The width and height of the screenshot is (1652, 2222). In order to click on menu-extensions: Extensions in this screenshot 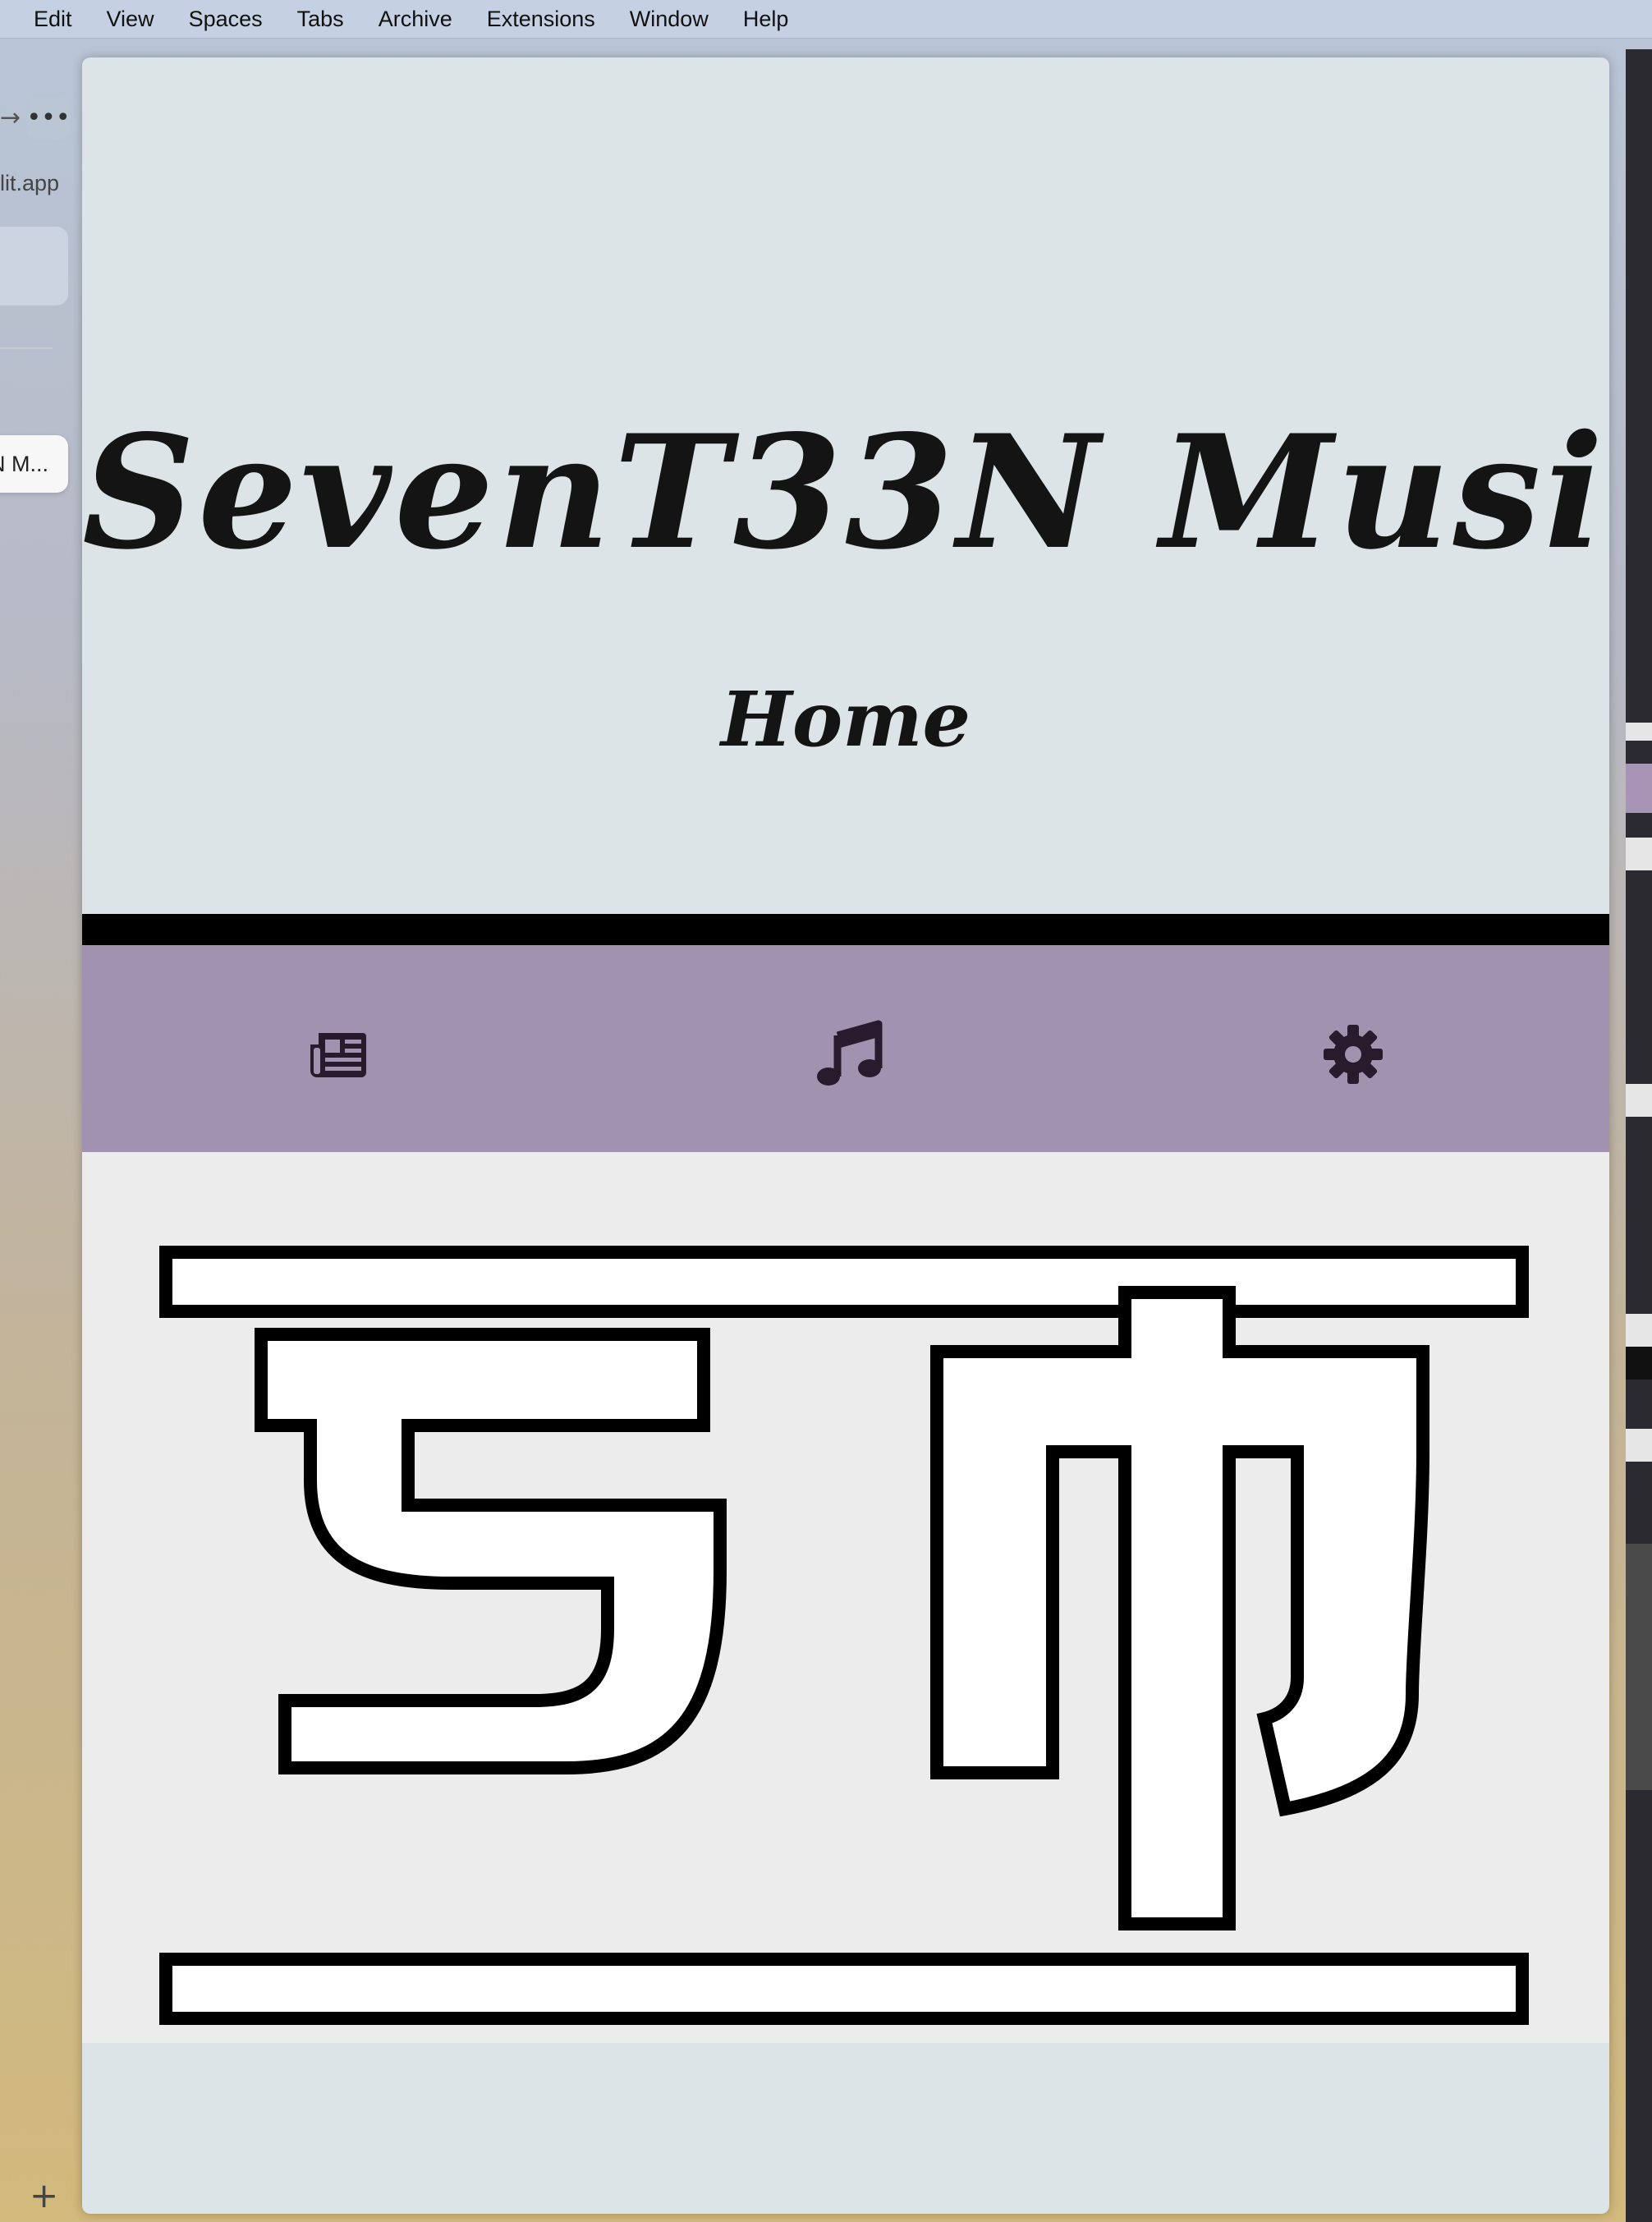, I will do `click(541, 19)`.